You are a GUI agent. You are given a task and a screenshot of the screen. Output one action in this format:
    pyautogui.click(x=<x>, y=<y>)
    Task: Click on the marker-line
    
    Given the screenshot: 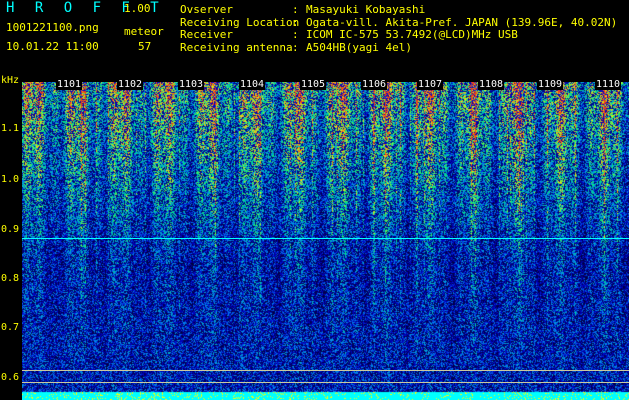 What is the action you would take?
    pyautogui.click(x=325, y=238)
    